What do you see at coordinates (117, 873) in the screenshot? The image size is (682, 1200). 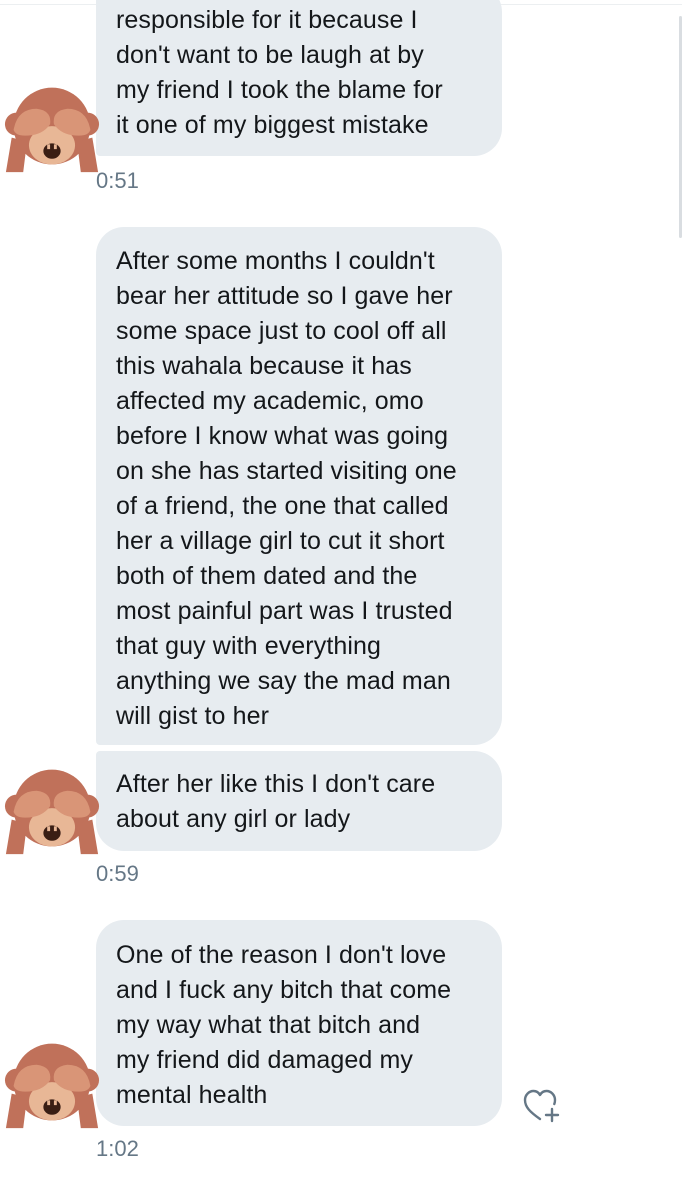 I see `message-timestamp: 0:59` at bounding box center [117, 873].